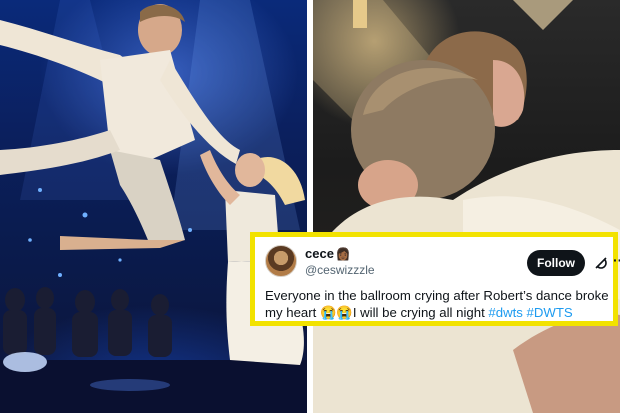  Describe the element at coordinates (556, 263) in the screenshot. I see `follow-button: Follow` at that location.